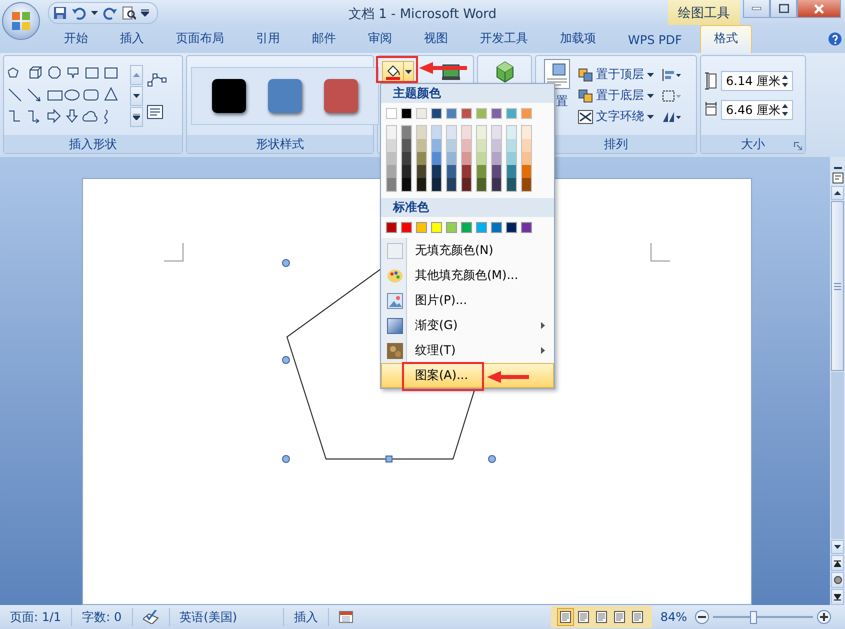  What do you see at coordinates (704, 12) in the screenshot?
I see `context-tab-header: 绘图工具` at bounding box center [704, 12].